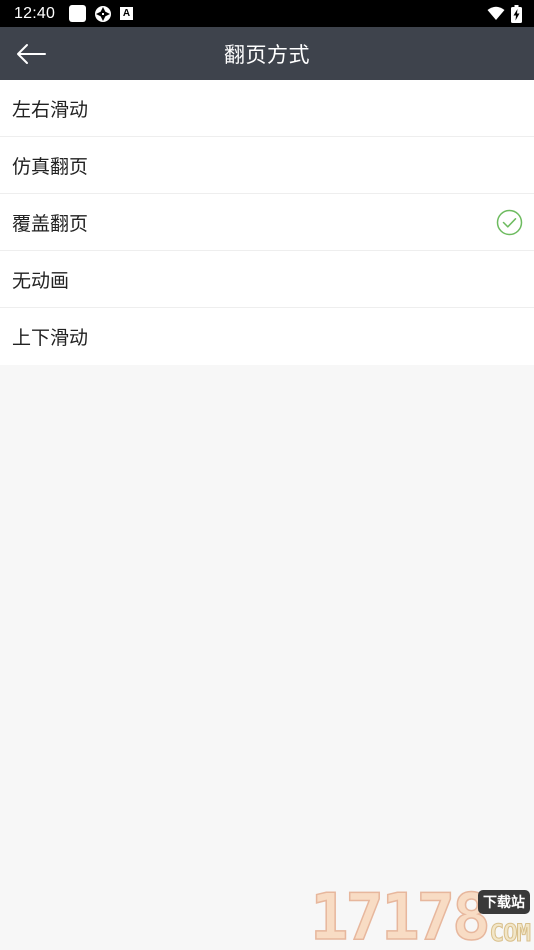 This screenshot has height=950, width=534. I want to click on a-letter-icon: A, so click(127, 13).